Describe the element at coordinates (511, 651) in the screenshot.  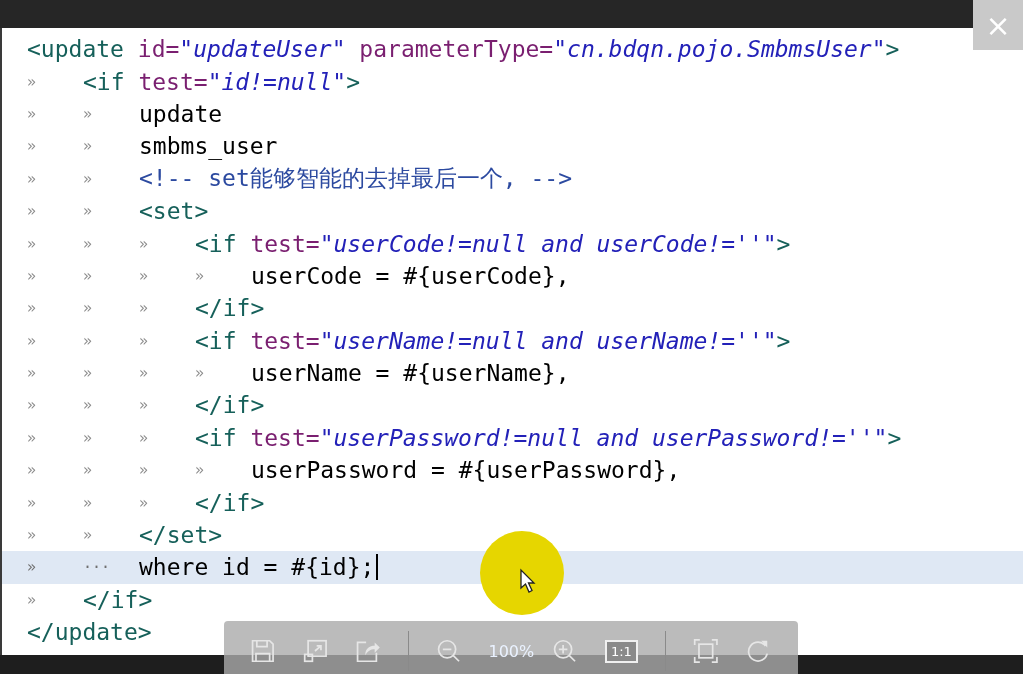
I see `zoom-level: 100%` at that location.